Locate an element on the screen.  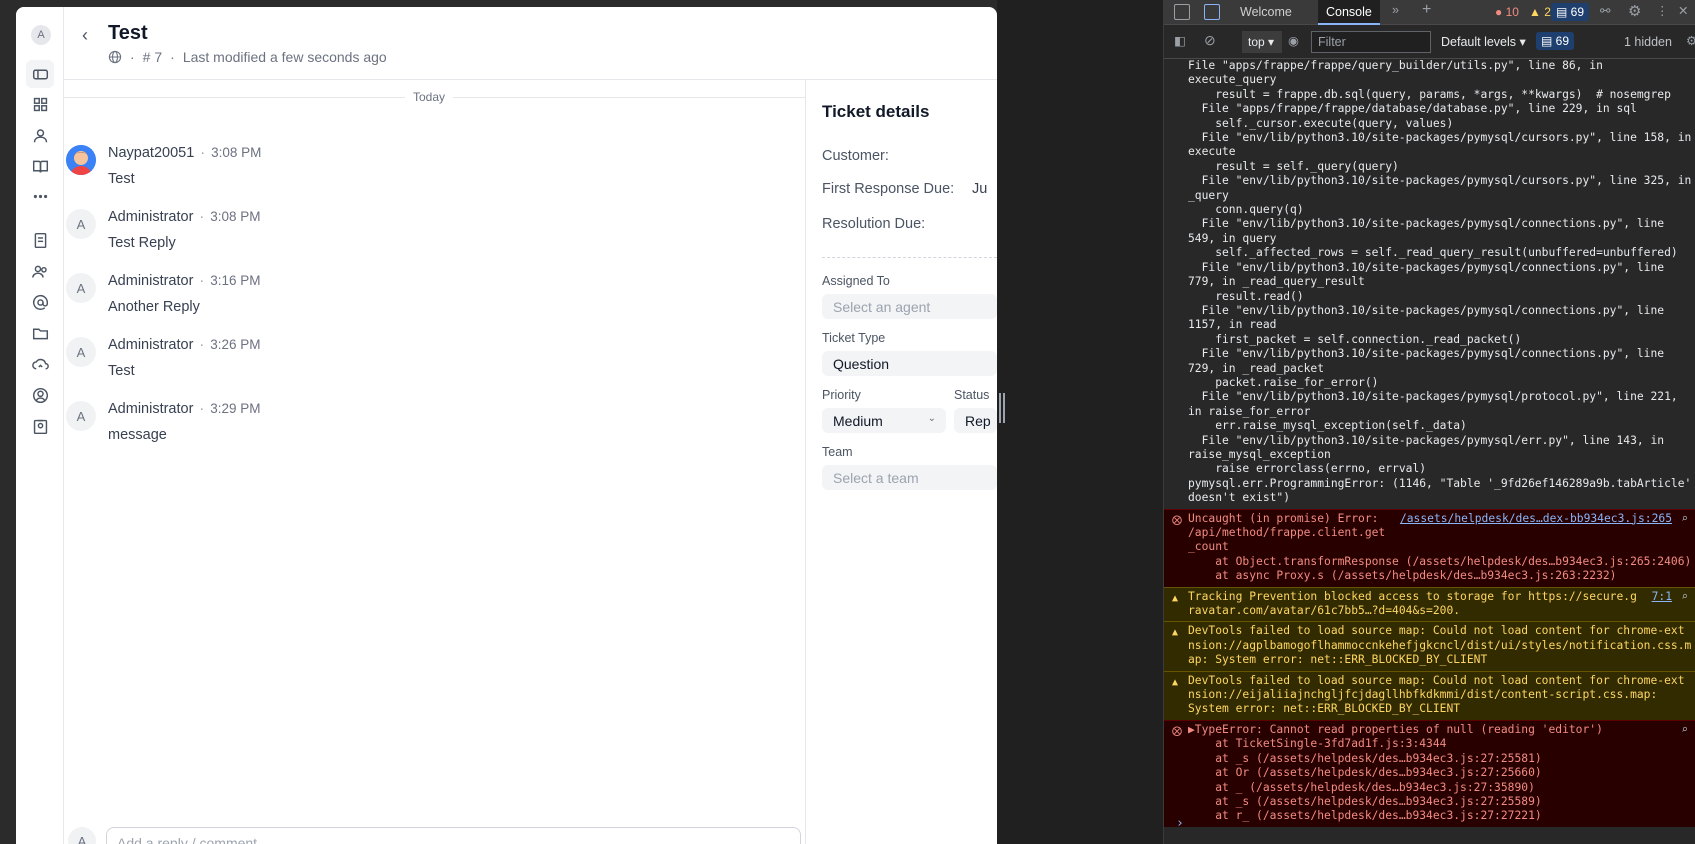
log-line: result = self._query(query) is located at coordinates (1293, 166).